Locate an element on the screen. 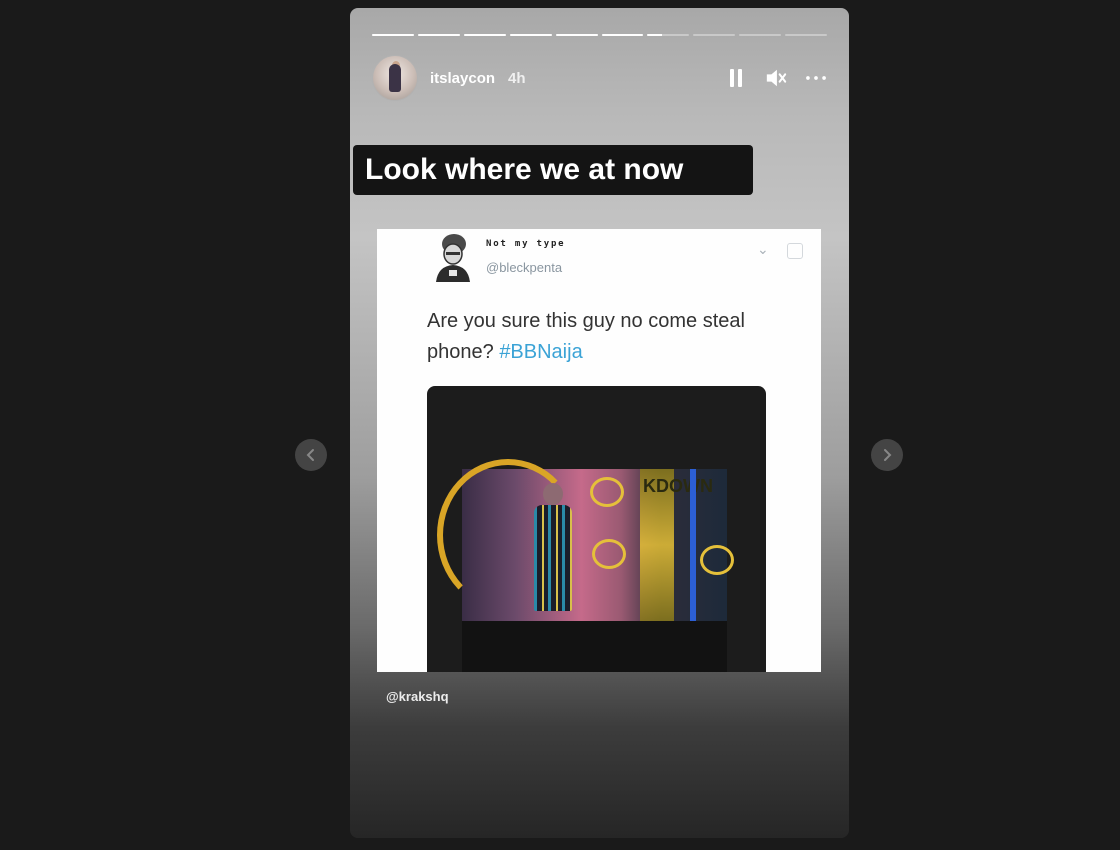 The height and width of the screenshot is (850, 1120). credit-tag: @krakshq is located at coordinates (417, 696).